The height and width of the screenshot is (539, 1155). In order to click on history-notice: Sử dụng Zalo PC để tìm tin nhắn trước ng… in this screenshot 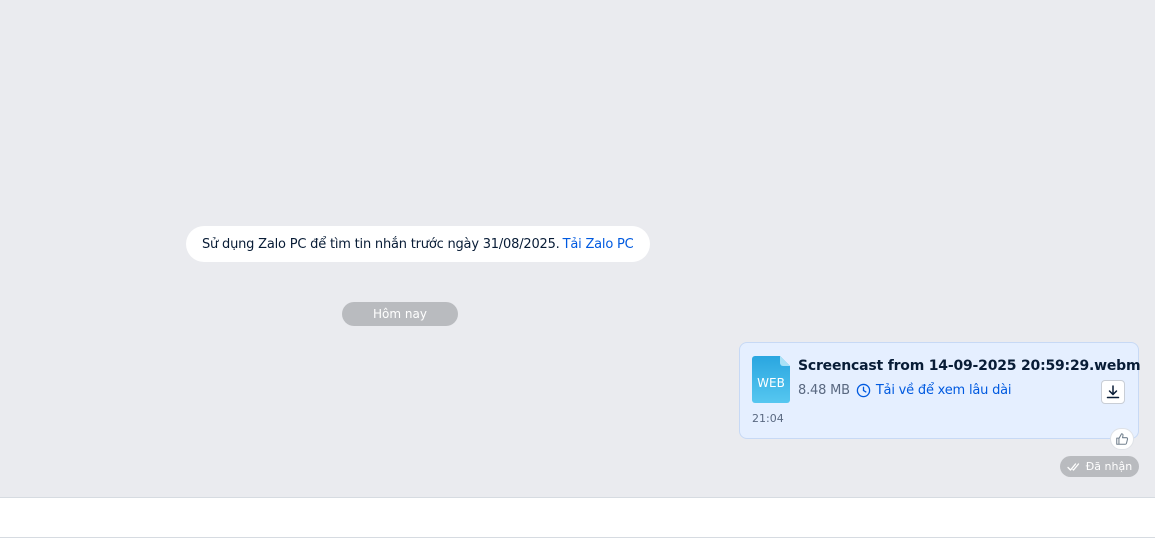, I will do `click(418, 244)`.